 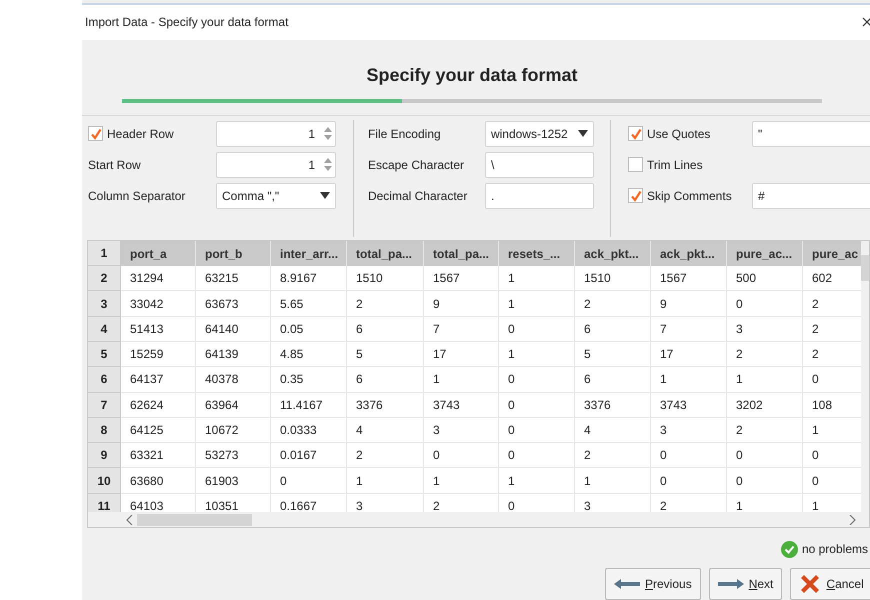 I want to click on previous-button: Previous, so click(x=653, y=584).